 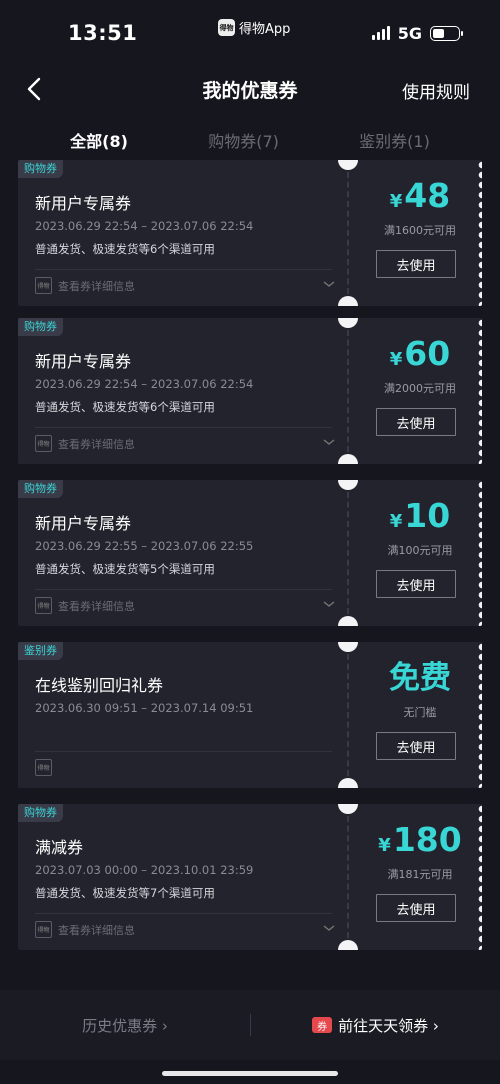 What do you see at coordinates (420, 515) in the screenshot?
I see `coupon-amount: ¥10` at bounding box center [420, 515].